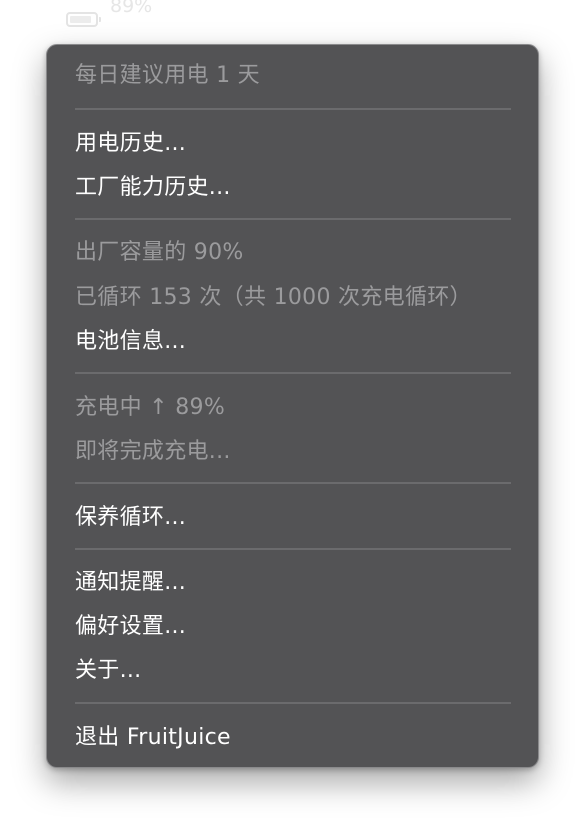 The width and height of the screenshot is (584, 822). What do you see at coordinates (150, 407) in the screenshot?
I see `charging-status-label: 充电中 ↑ 89%` at bounding box center [150, 407].